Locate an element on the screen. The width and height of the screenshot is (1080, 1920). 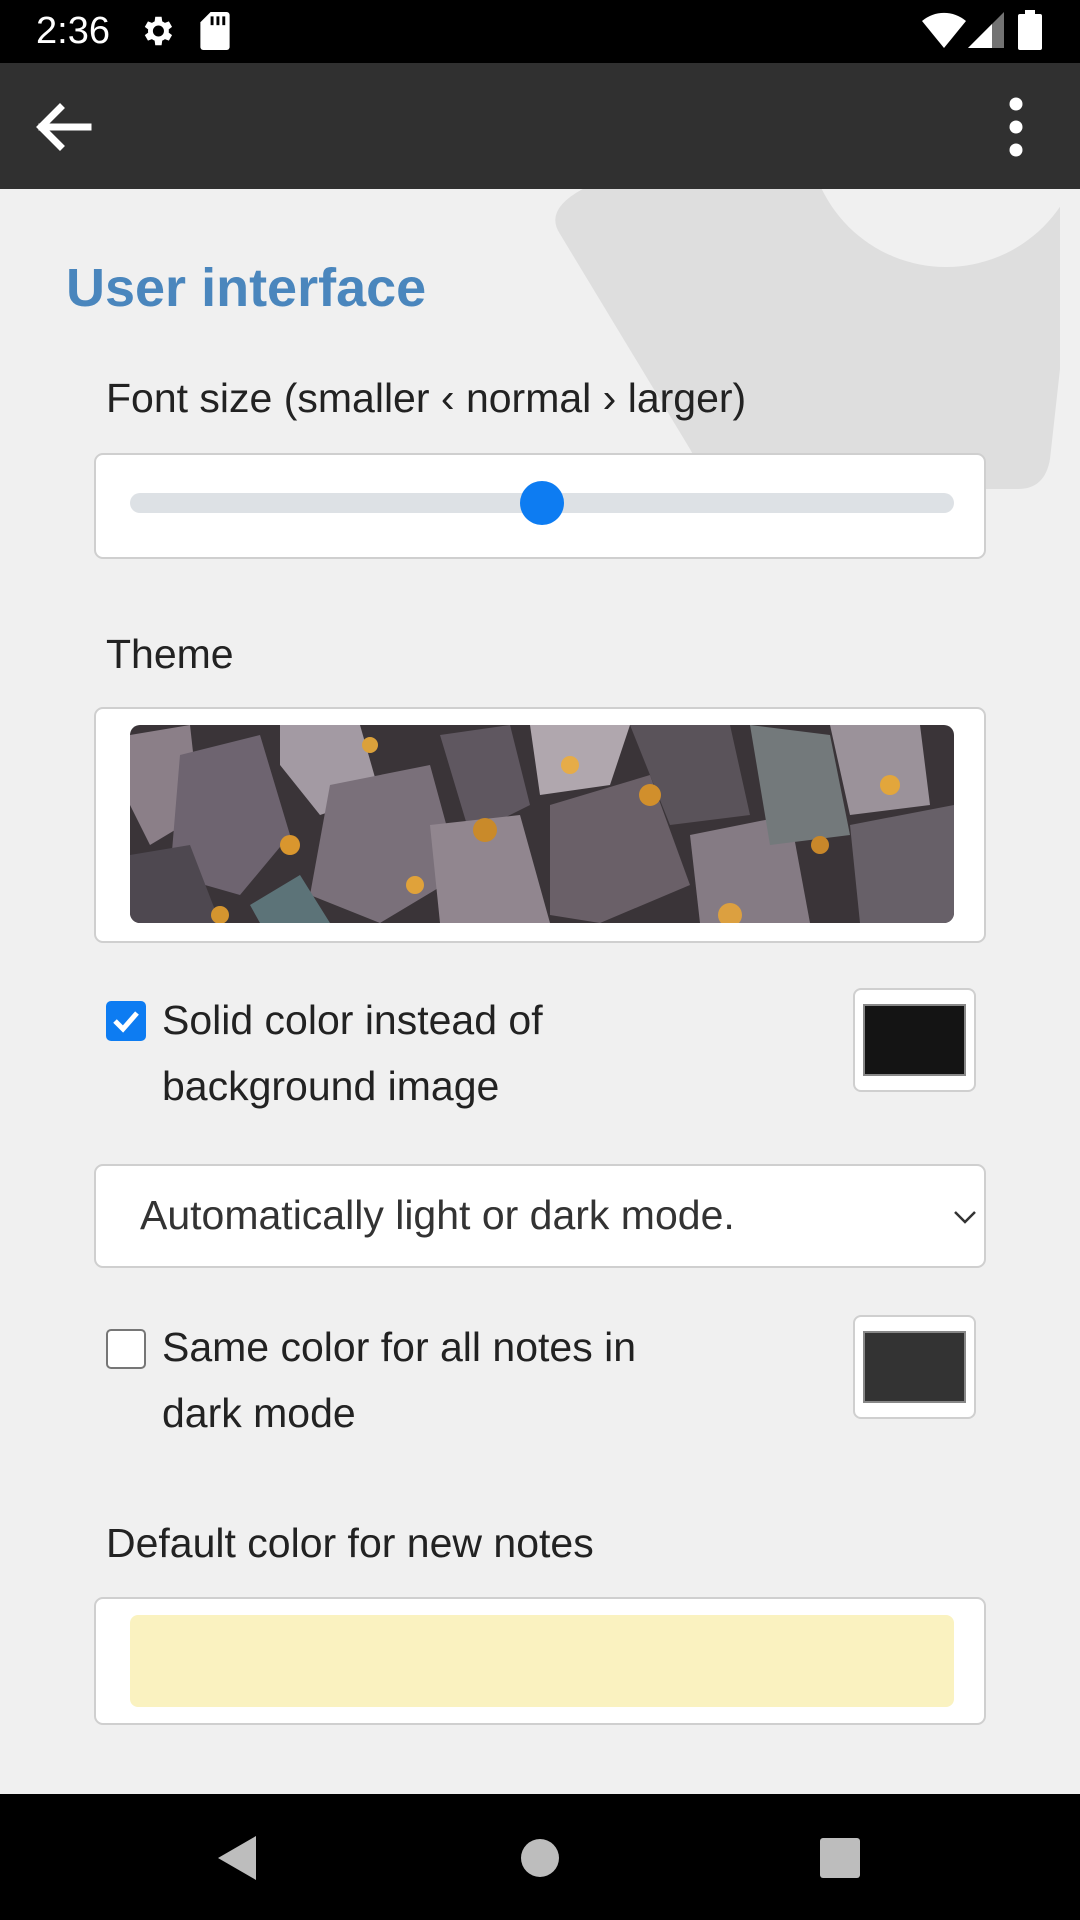
more-vert-icon is located at coordinates (1016, 127).